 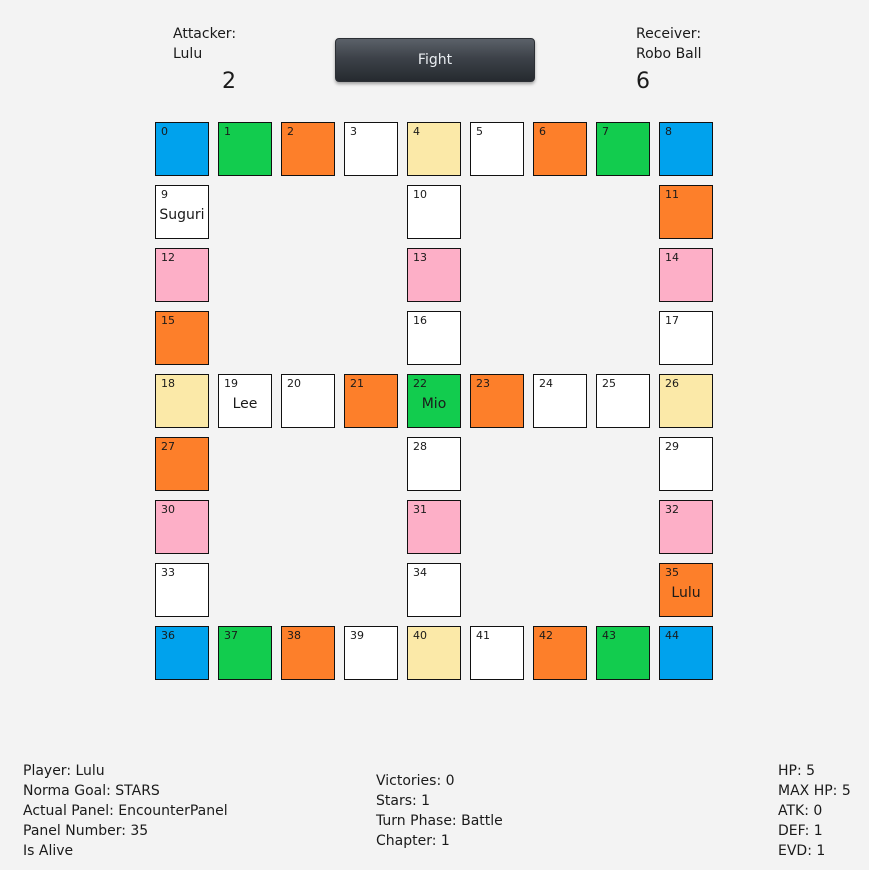 What do you see at coordinates (560, 401) in the screenshot?
I see `board-panel: 24` at bounding box center [560, 401].